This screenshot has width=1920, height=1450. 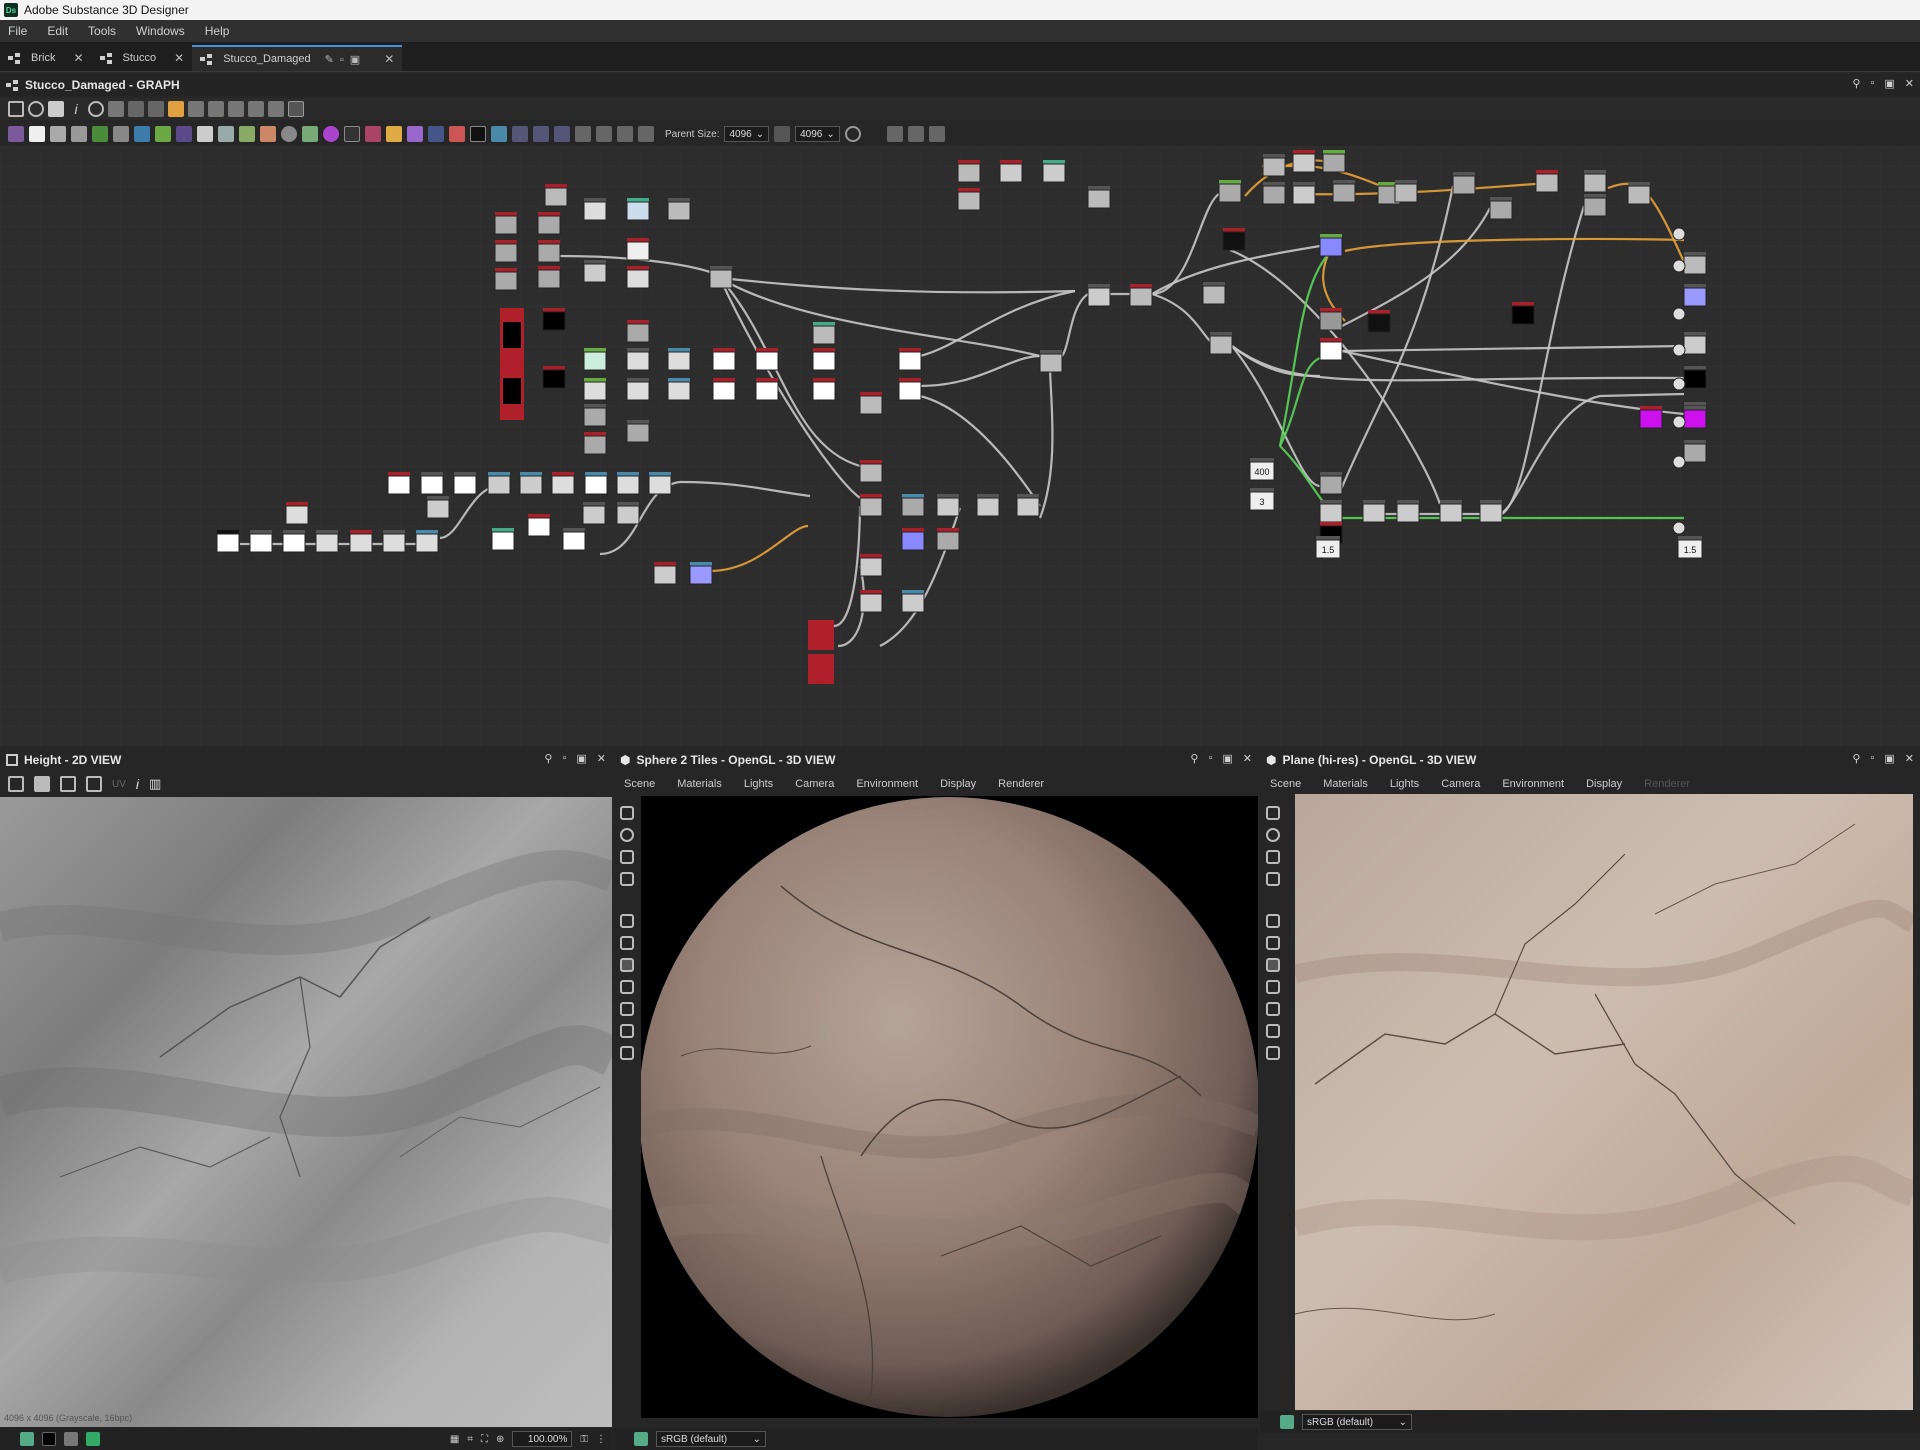 What do you see at coordinates (436, 134) in the screenshot?
I see `blur-icon` at bounding box center [436, 134].